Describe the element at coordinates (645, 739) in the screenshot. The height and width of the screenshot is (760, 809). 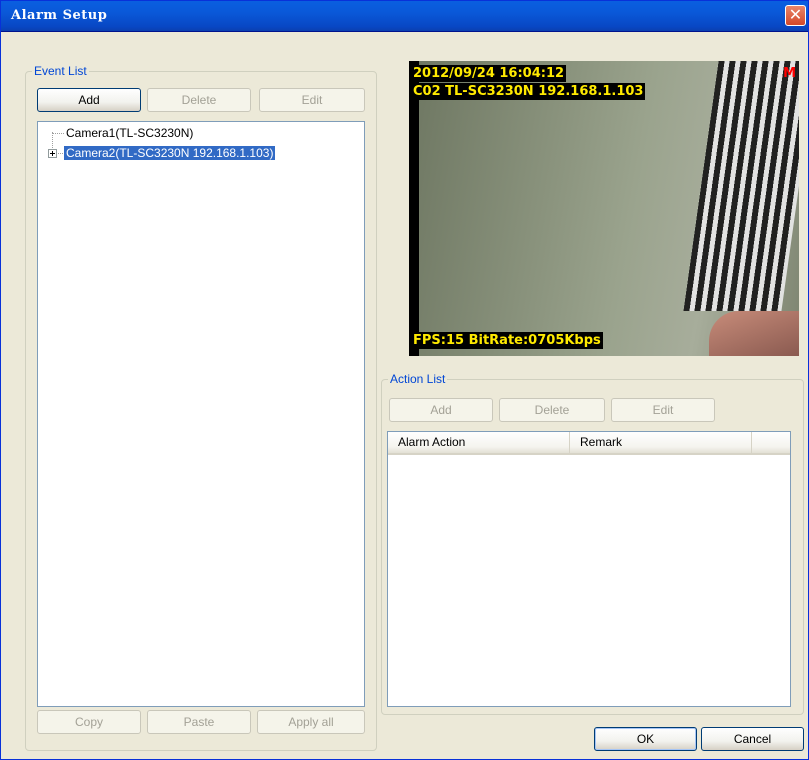
I see `ok-button: OK` at that location.